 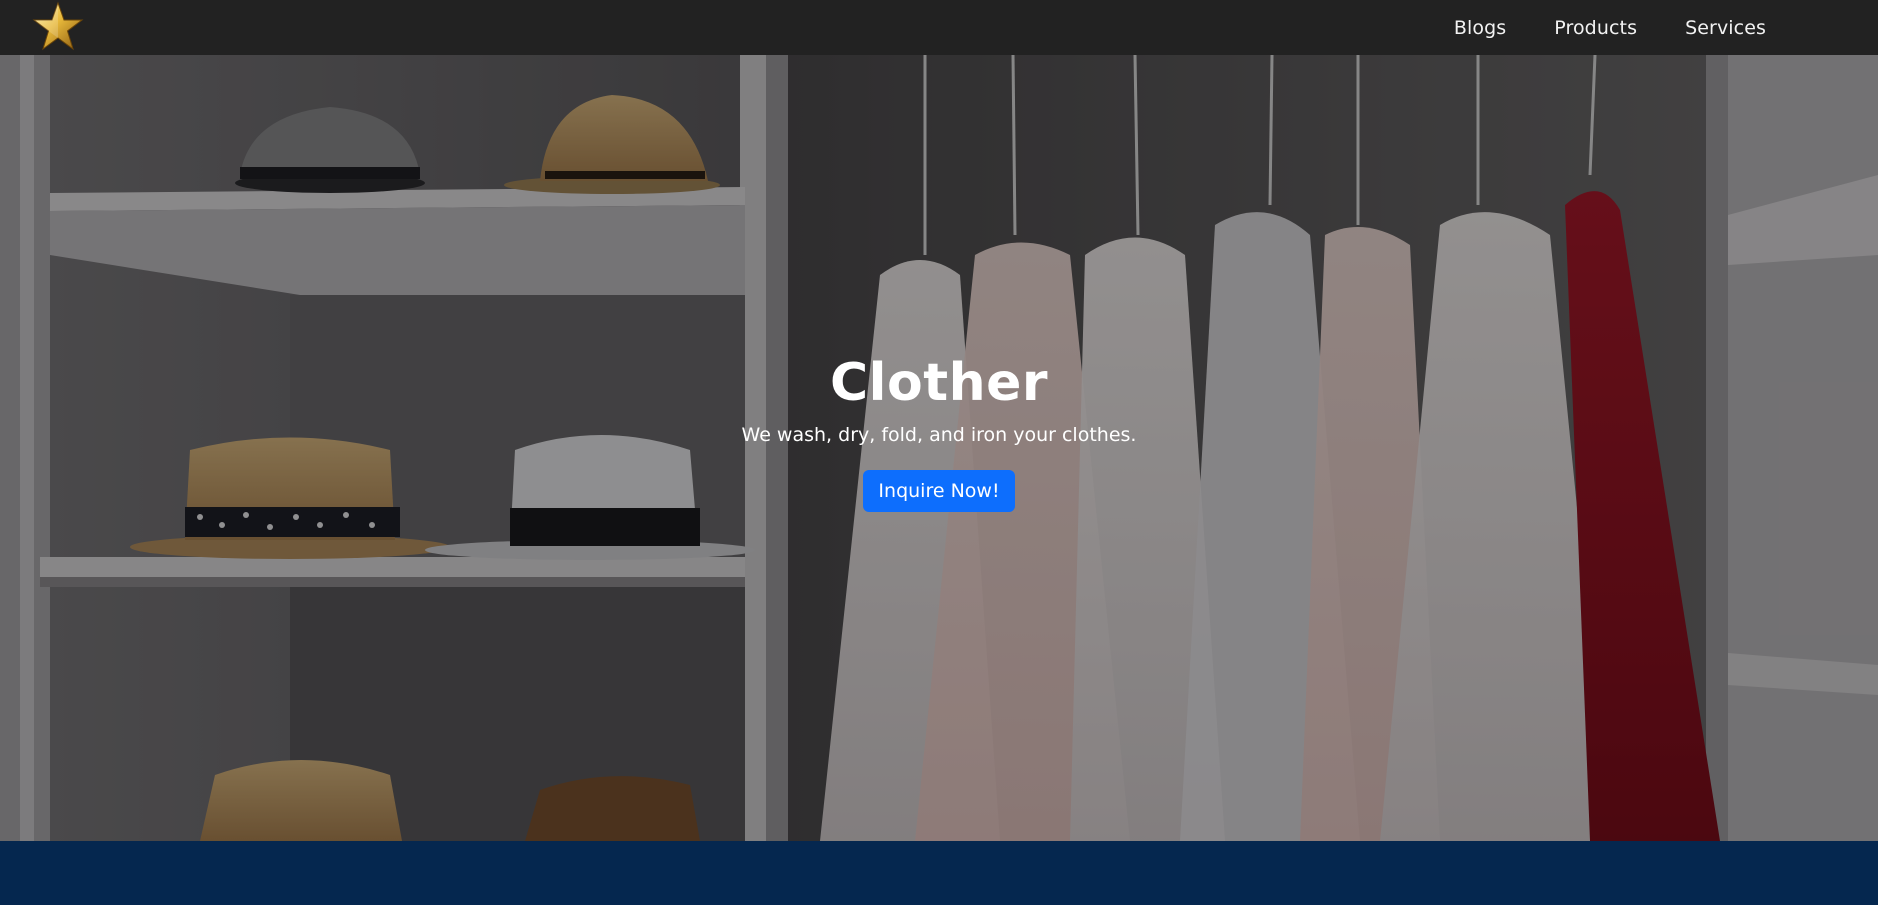 What do you see at coordinates (1725, 28) in the screenshot?
I see `nav-link-services: Services` at bounding box center [1725, 28].